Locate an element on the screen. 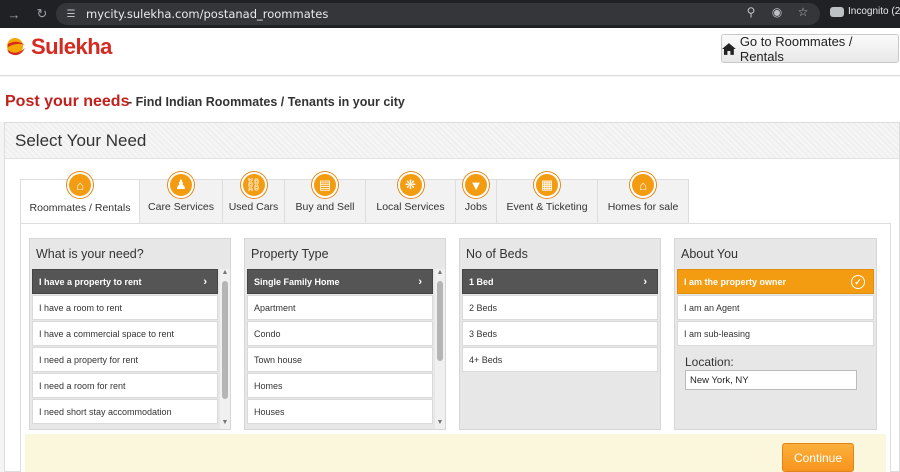 The image size is (900, 472). sulekha-logo: Sulekha is located at coordinates (58, 47).